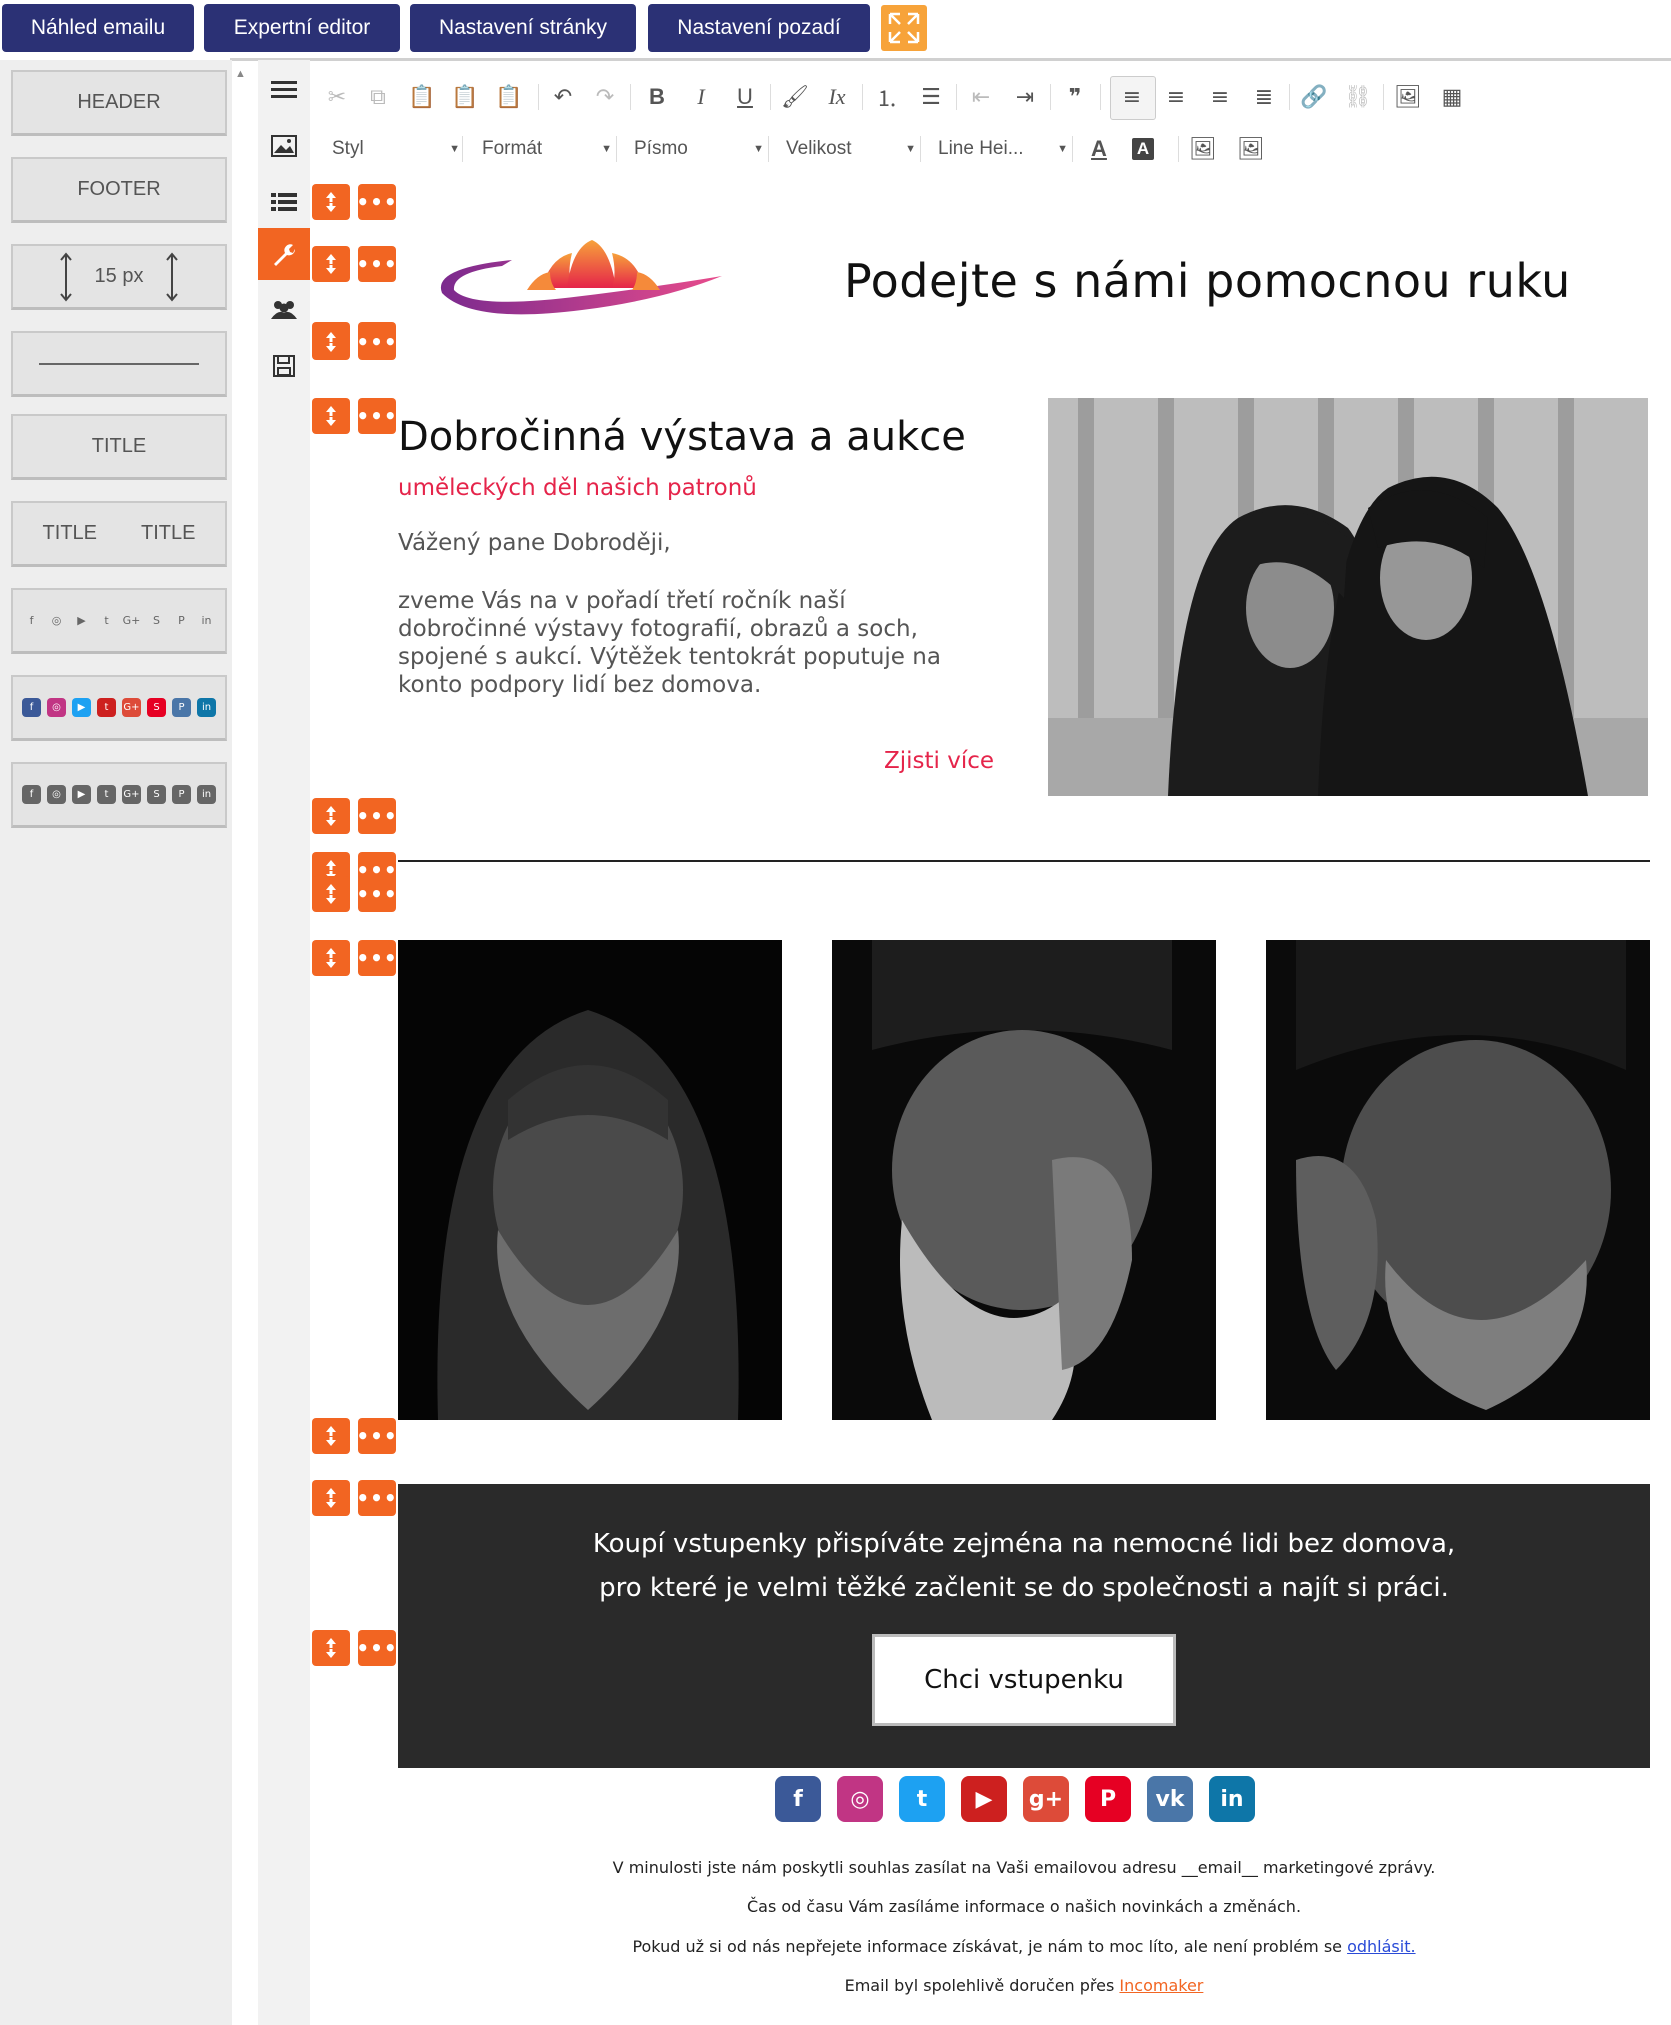 The height and width of the screenshot is (2025, 1671). I want to click on divider-line-icon, so click(119, 363).